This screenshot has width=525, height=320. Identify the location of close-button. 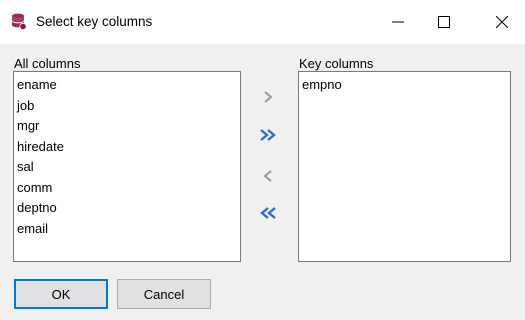
(502, 22).